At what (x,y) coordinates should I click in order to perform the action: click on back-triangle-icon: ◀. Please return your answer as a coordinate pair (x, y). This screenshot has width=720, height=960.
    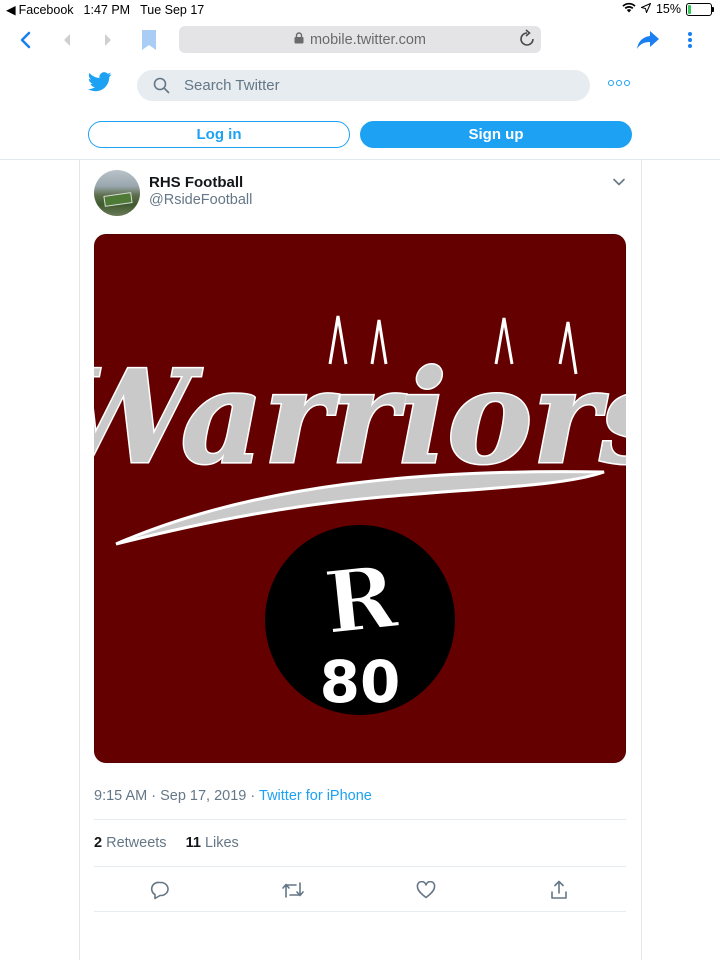
    Looking at the image, I should click on (11, 10).